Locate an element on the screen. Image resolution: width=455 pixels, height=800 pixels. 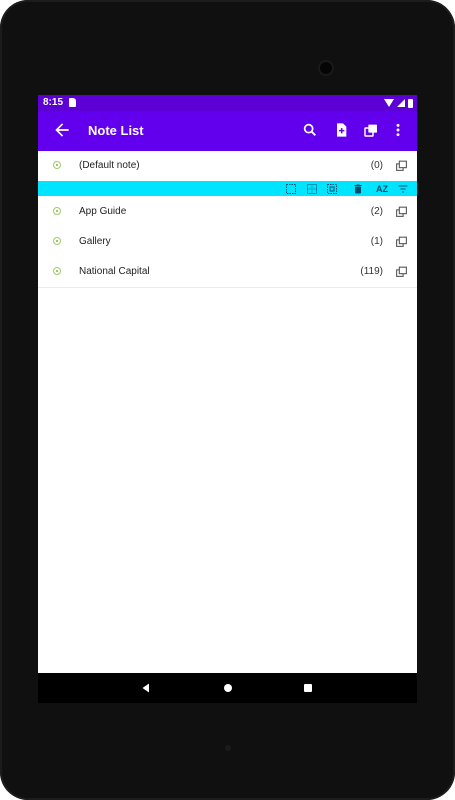
page-title: Note List is located at coordinates (116, 130).